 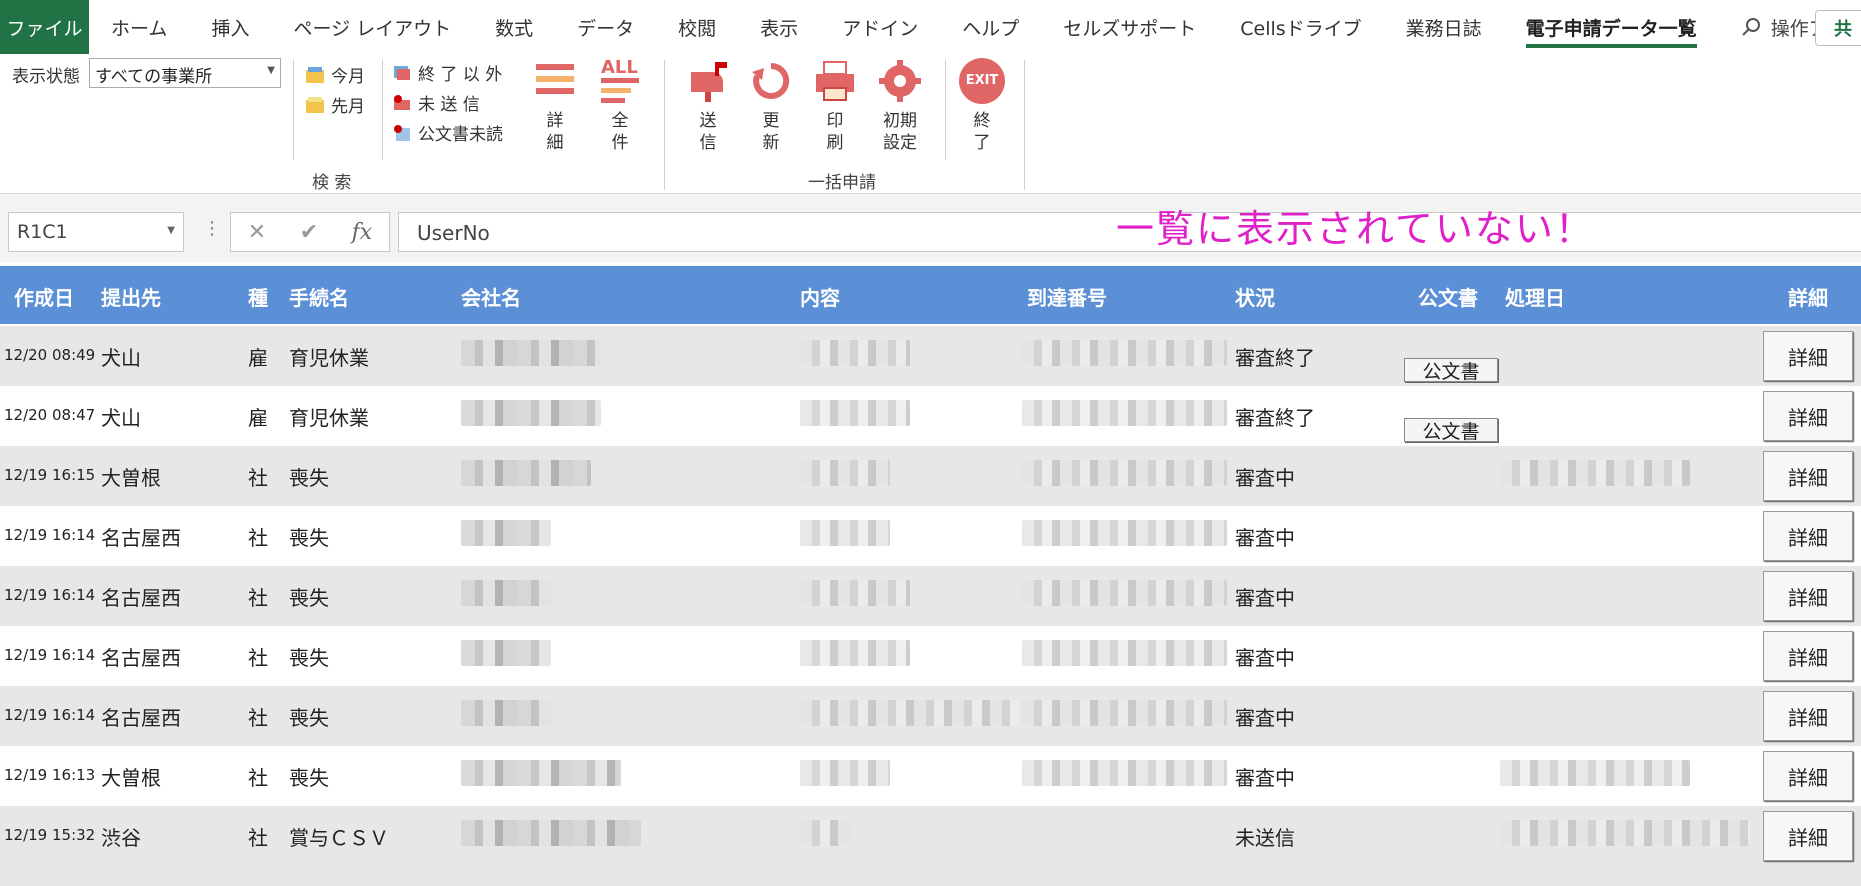 What do you see at coordinates (900, 81) in the screenshot?
I see `gear-icon` at bounding box center [900, 81].